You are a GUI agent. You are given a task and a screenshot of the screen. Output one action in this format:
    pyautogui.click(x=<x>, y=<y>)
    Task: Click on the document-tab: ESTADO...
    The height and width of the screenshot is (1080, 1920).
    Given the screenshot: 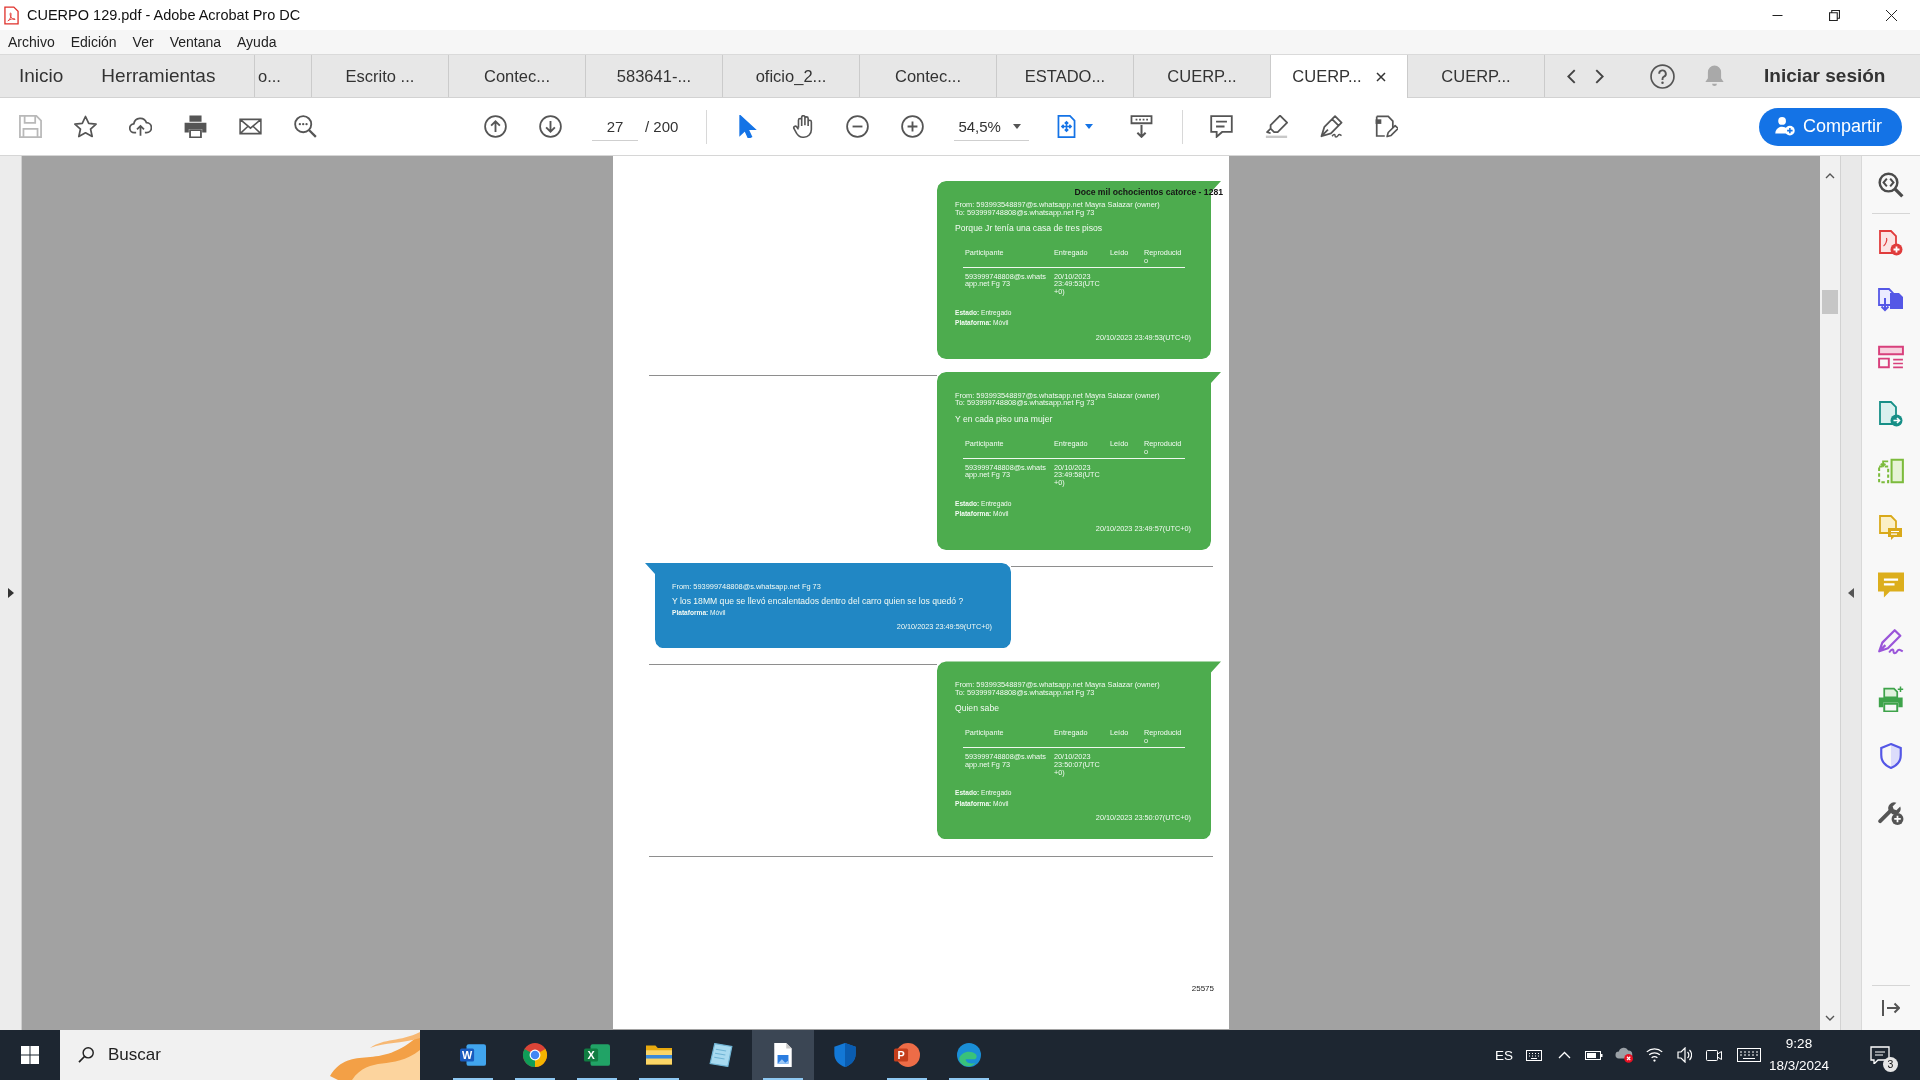 What is the action you would take?
    pyautogui.click(x=1065, y=76)
    